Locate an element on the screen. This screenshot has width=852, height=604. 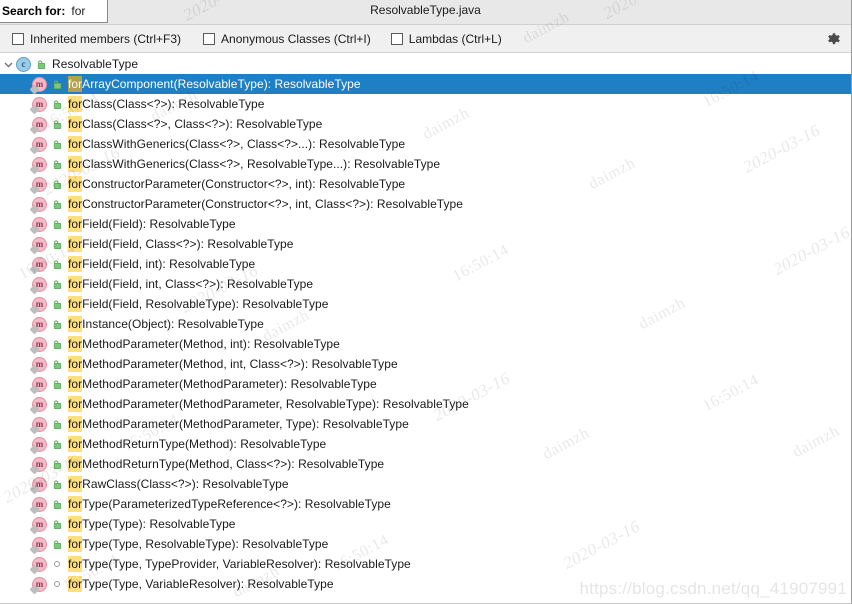
tree-row-signature: Field(Field): ResolvableType is located at coordinates (159, 224).